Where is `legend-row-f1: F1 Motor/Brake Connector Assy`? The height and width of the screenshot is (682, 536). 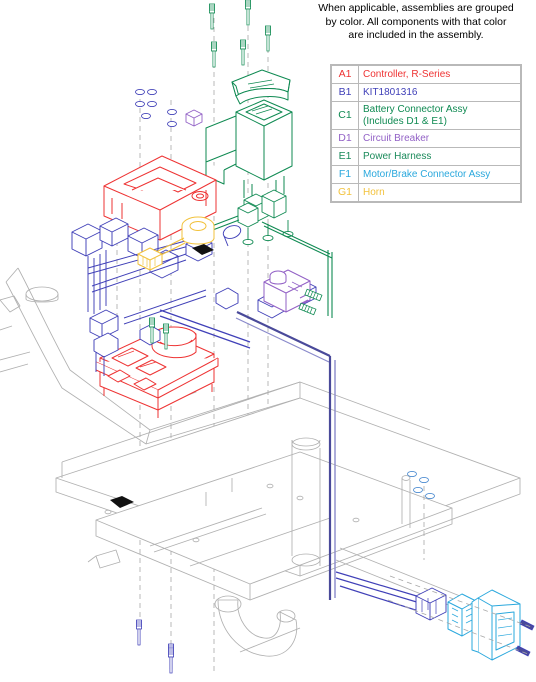
legend-row-f1: F1 Motor/Brake Connector Assy is located at coordinates (426, 174).